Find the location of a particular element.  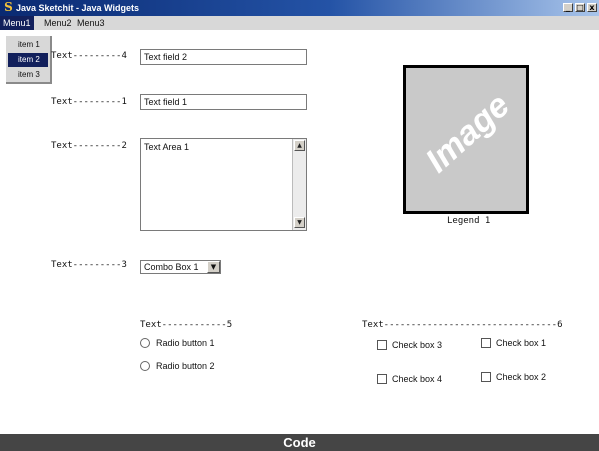

dropdown-item-2: item 2 is located at coordinates (28, 60).